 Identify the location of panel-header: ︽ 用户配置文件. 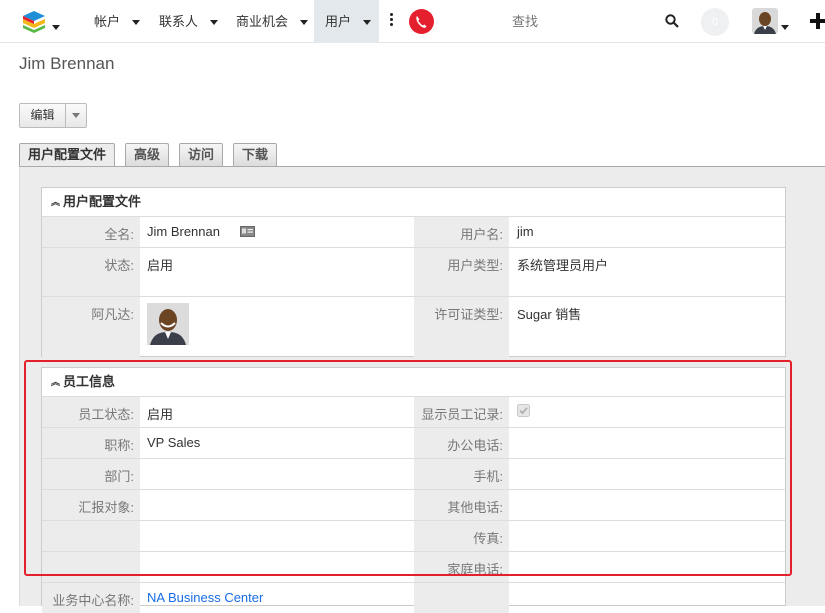
(413, 202).